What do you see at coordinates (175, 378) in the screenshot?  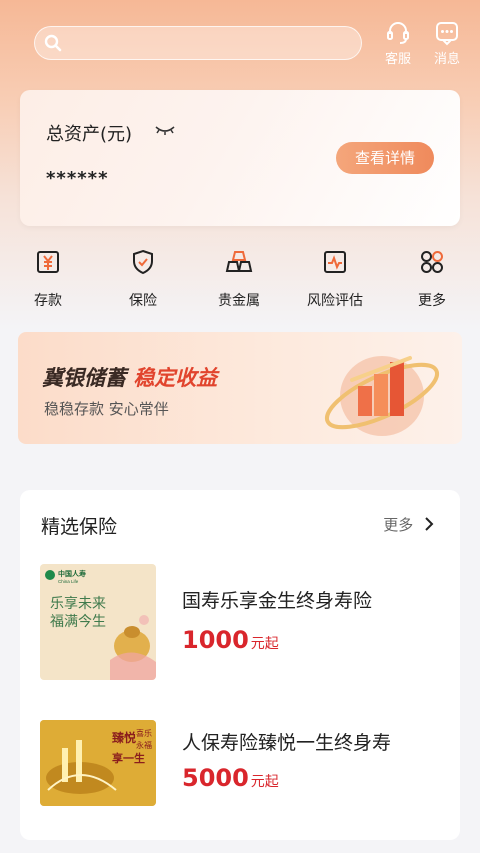 I see `banner-title-highlight: 稳定收益` at bounding box center [175, 378].